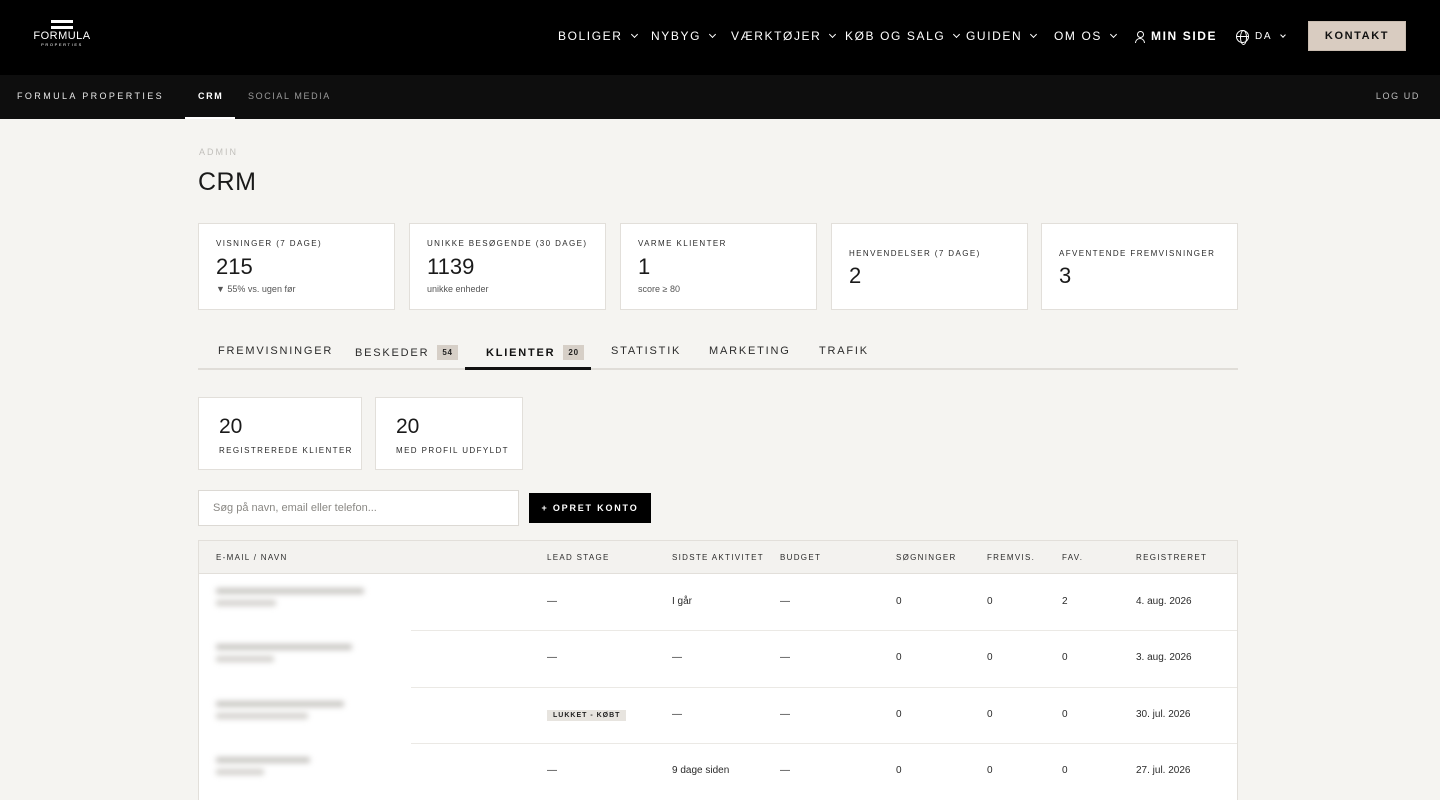 The height and width of the screenshot is (800, 1440). I want to click on nav-guiden: GUIDEN, so click(1002, 36).